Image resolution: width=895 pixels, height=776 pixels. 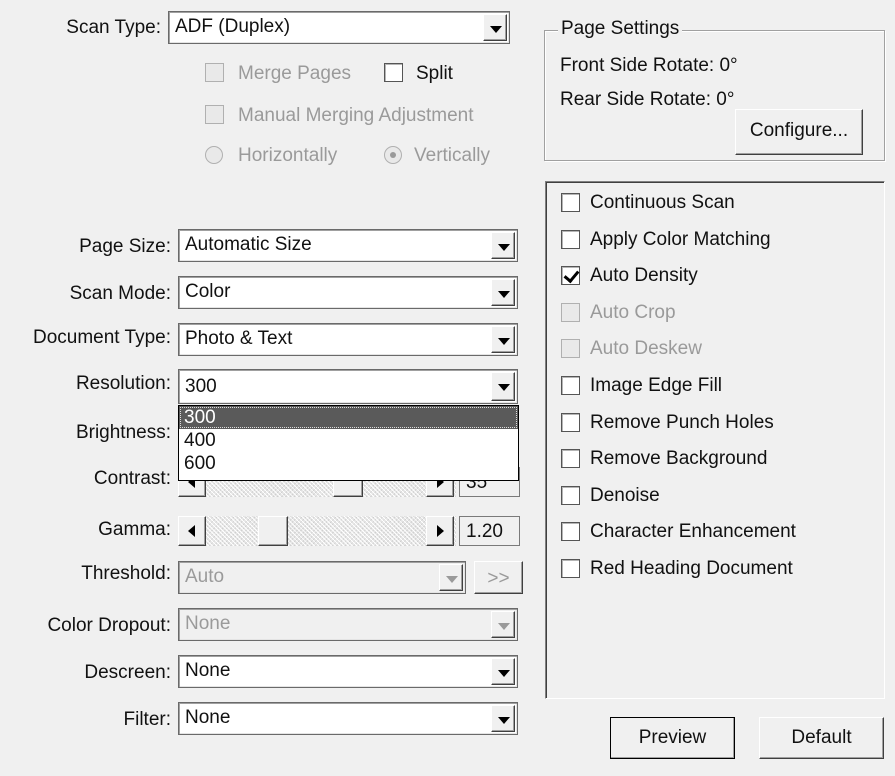 What do you see at coordinates (205, 576) in the screenshot?
I see `threshold-value: Auto` at bounding box center [205, 576].